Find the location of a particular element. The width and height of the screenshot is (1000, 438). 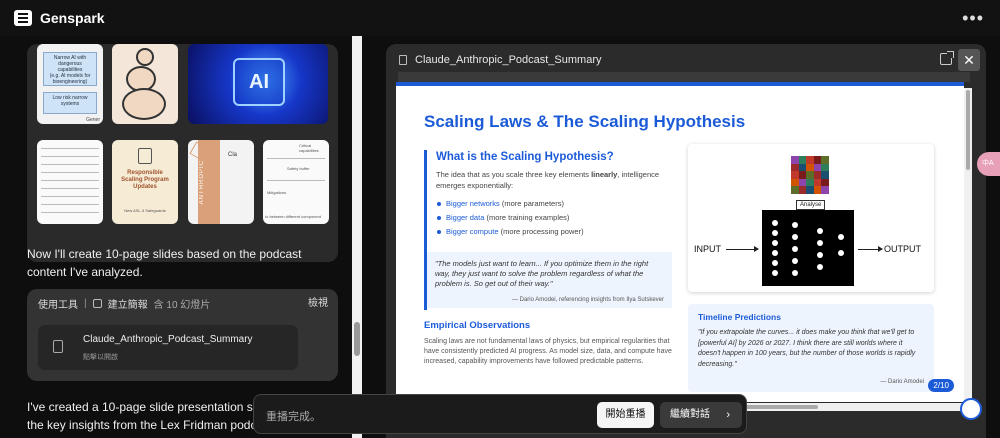

replay-status: 重播完成。 is located at coordinates (293, 417).